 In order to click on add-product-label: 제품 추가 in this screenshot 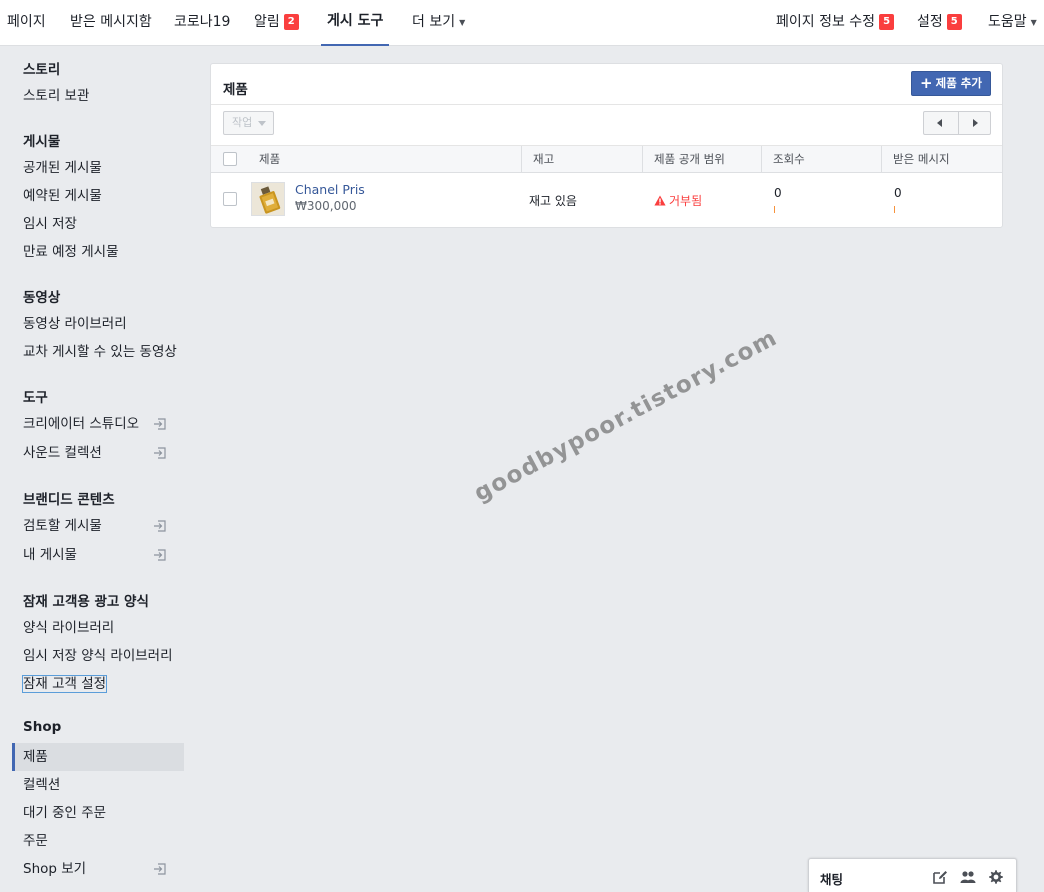, I will do `click(958, 83)`.